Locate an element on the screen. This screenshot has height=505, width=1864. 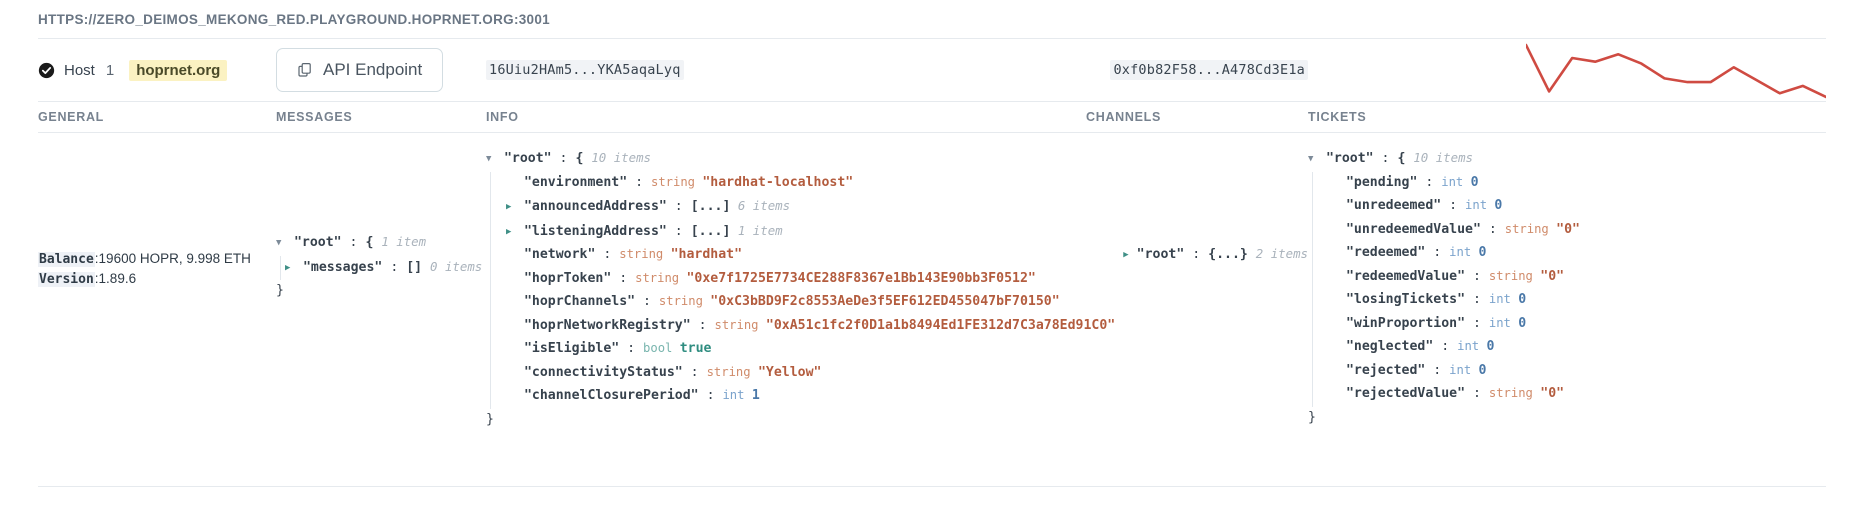
json-value: 1 is located at coordinates (755, 395).